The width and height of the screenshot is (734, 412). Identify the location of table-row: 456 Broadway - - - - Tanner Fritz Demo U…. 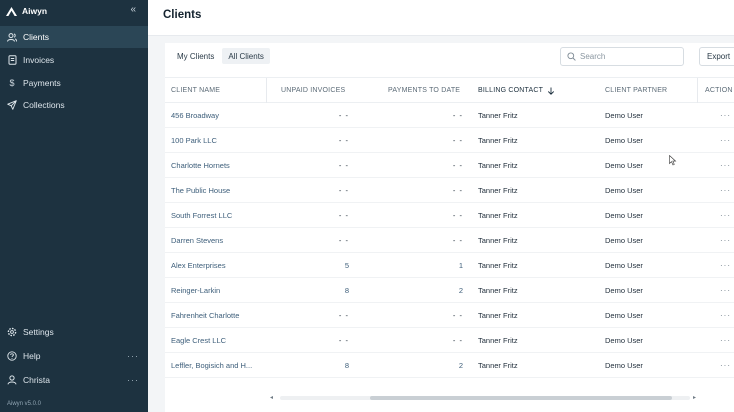
(449, 115).